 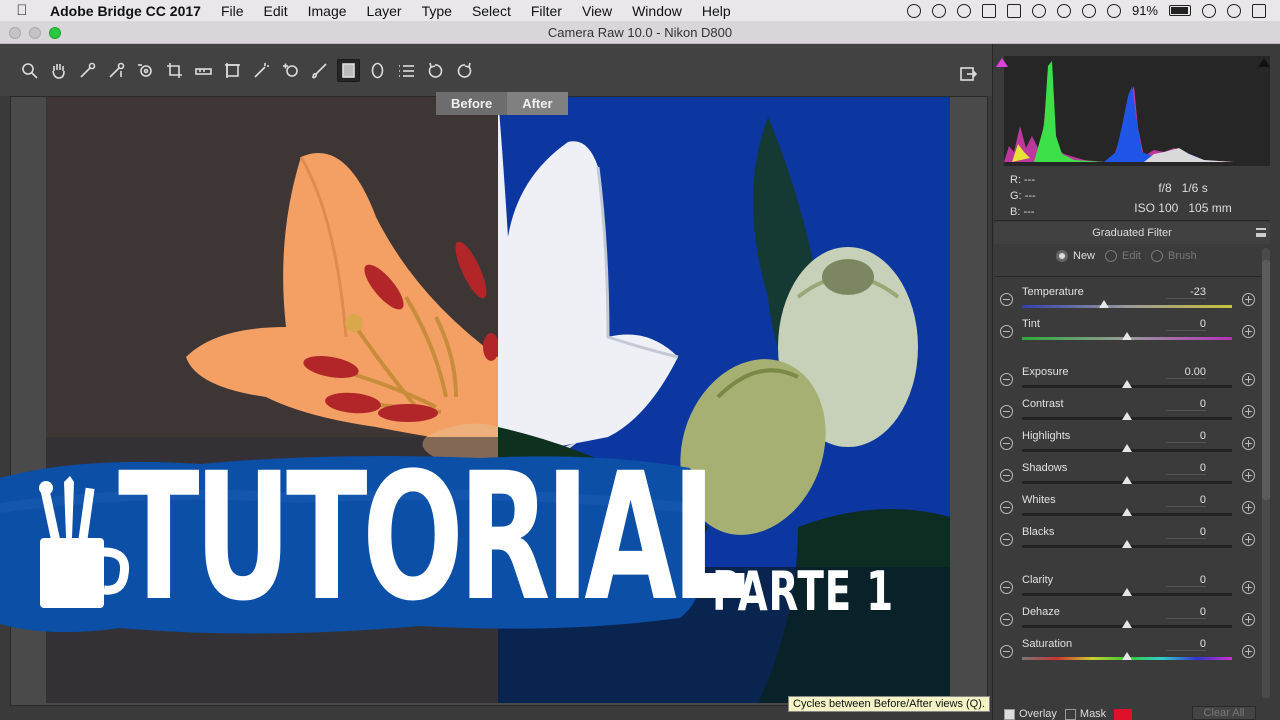 What do you see at coordinates (87, 70) in the screenshot?
I see `white-balance-tool` at bounding box center [87, 70].